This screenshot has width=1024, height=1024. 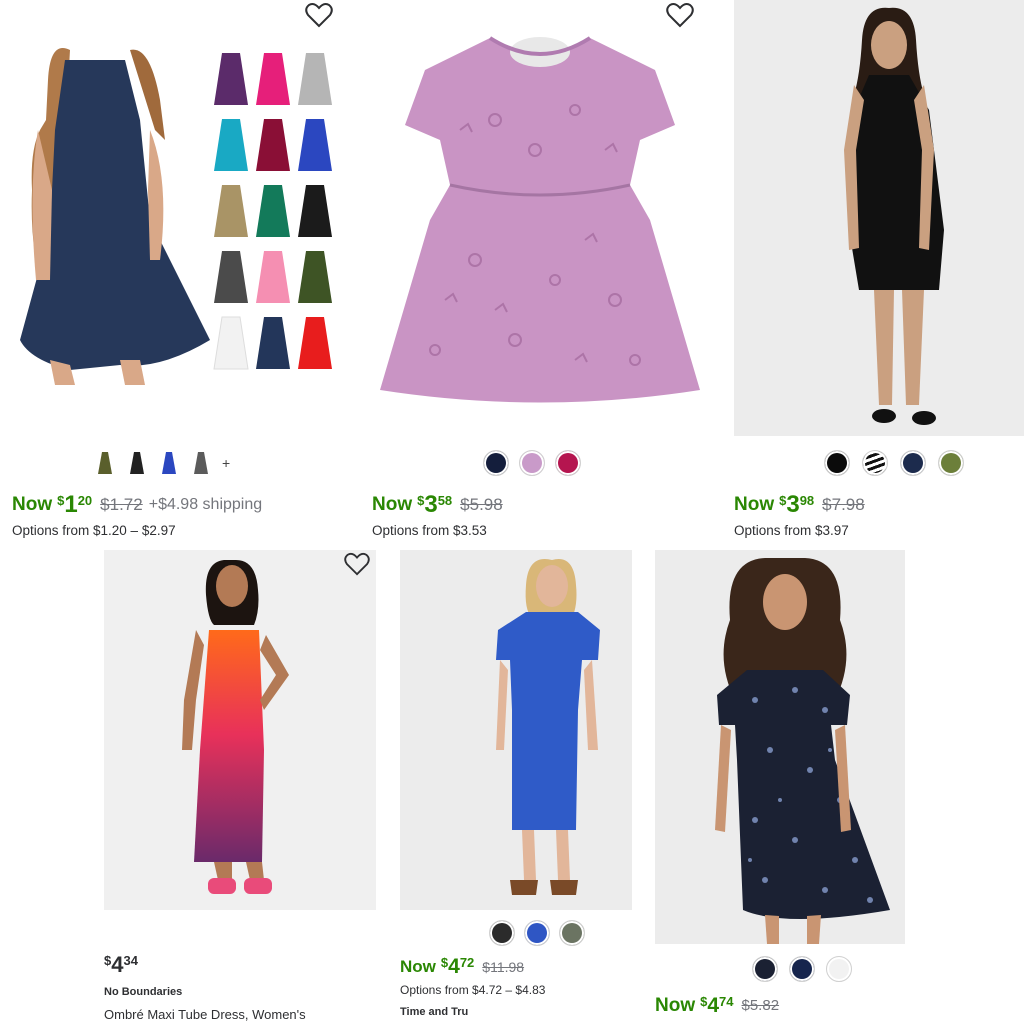 What do you see at coordinates (843, 504) in the screenshot?
I see `was-price: $7.98` at bounding box center [843, 504].